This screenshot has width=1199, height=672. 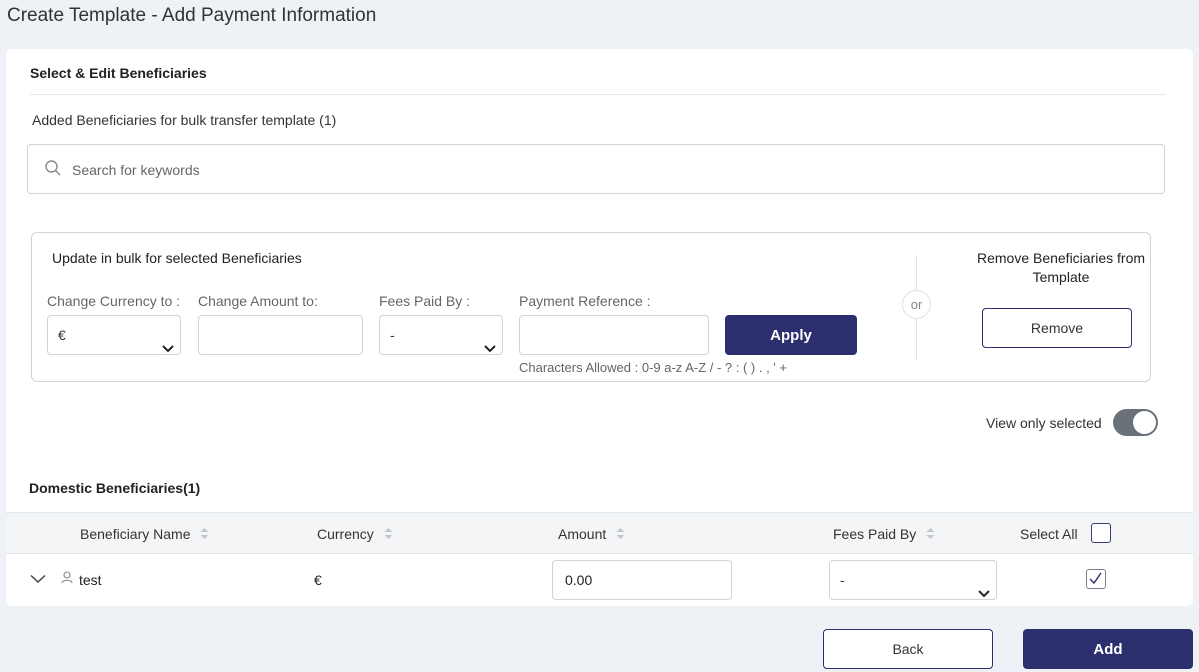 I want to click on currency-label: Change Currency to :, so click(x=114, y=301).